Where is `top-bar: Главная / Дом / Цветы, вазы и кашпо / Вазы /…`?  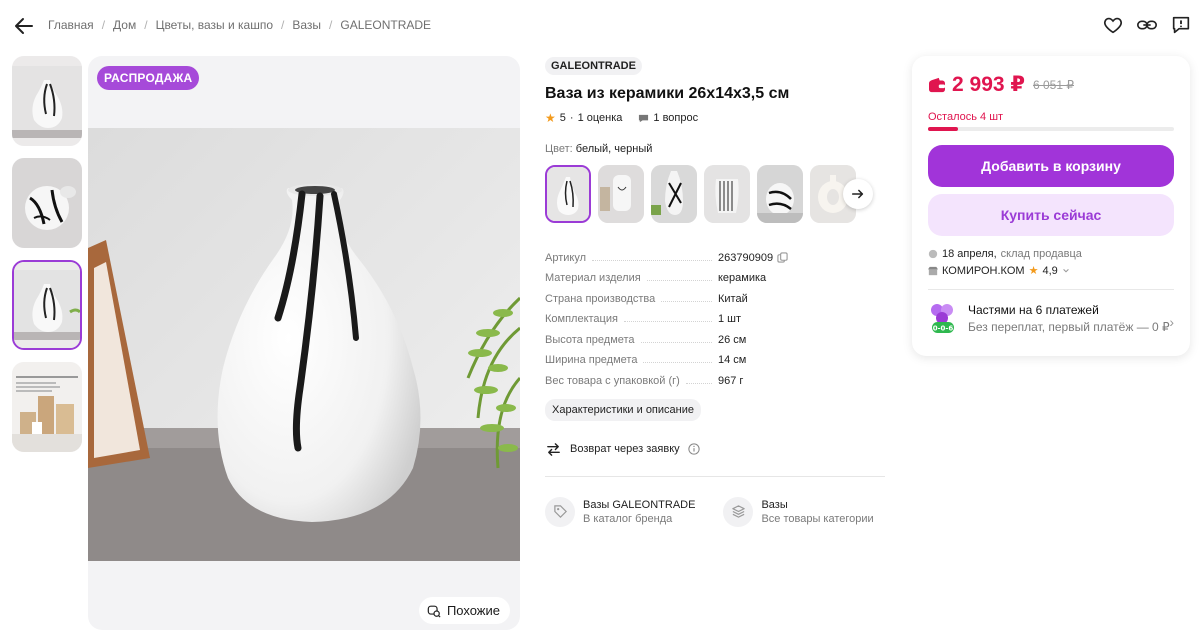 top-bar: Главная / Дом / Цветы, вазы и кашпо / Вазы /… is located at coordinates (600, 26).